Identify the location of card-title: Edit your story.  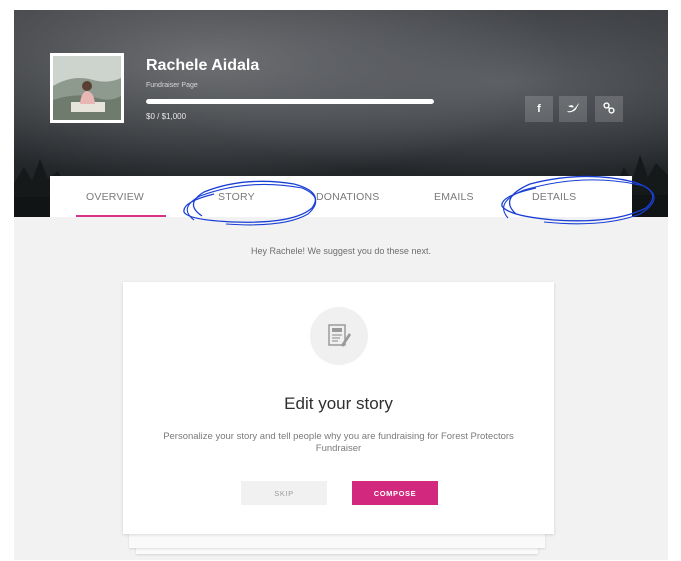
(338, 403).